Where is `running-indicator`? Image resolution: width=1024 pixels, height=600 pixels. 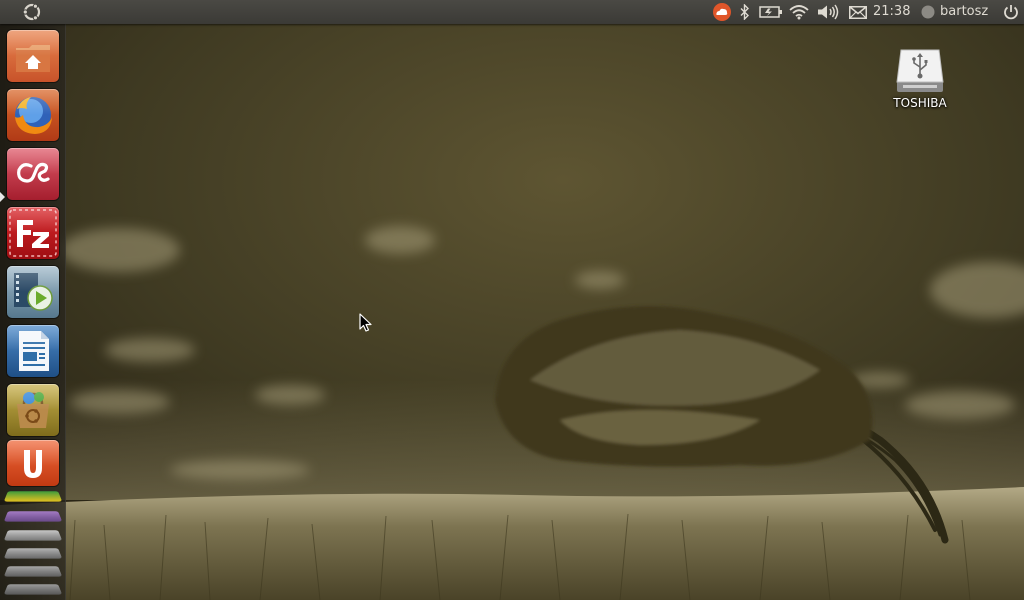 running-indicator is located at coordinates (2, 197).